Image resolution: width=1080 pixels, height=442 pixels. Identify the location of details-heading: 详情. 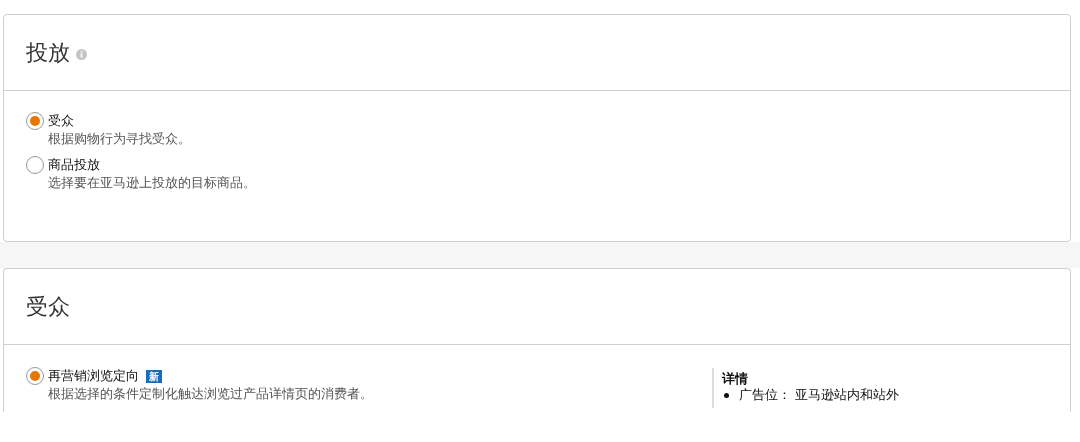
(735, 378).